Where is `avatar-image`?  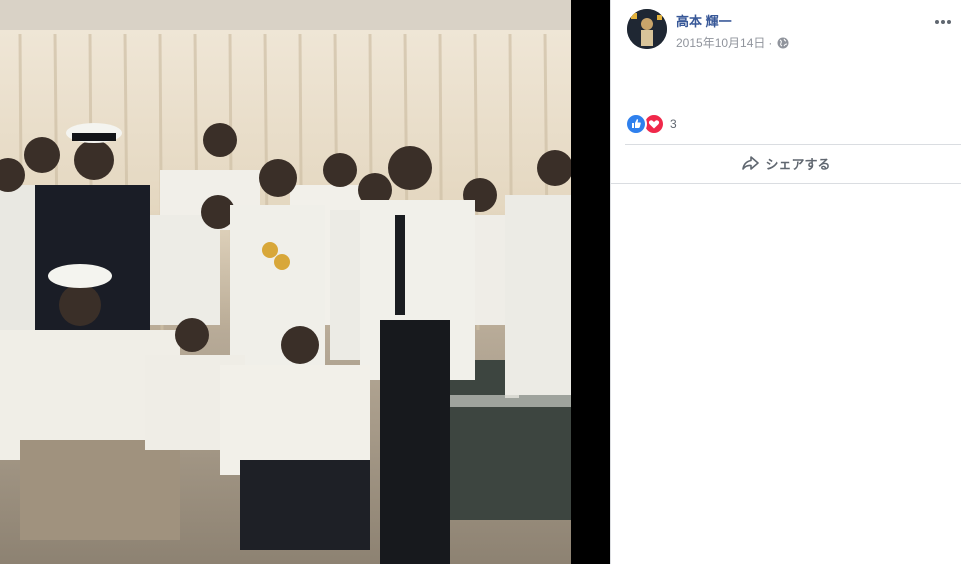 avatar-image is located at coordinates (647, 29).